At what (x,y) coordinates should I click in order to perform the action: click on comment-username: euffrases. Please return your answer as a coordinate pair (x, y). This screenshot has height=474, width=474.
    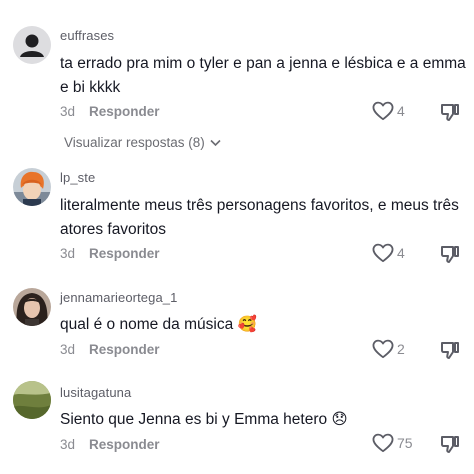
    Looking at the image, I should click on (87, 35).